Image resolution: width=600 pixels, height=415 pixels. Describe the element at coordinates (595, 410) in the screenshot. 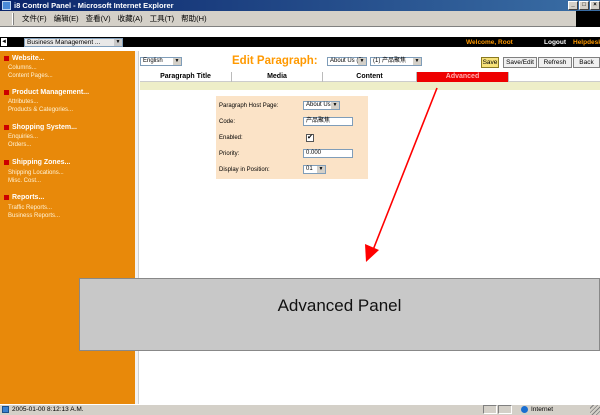

I see `resize-grip` at that location.